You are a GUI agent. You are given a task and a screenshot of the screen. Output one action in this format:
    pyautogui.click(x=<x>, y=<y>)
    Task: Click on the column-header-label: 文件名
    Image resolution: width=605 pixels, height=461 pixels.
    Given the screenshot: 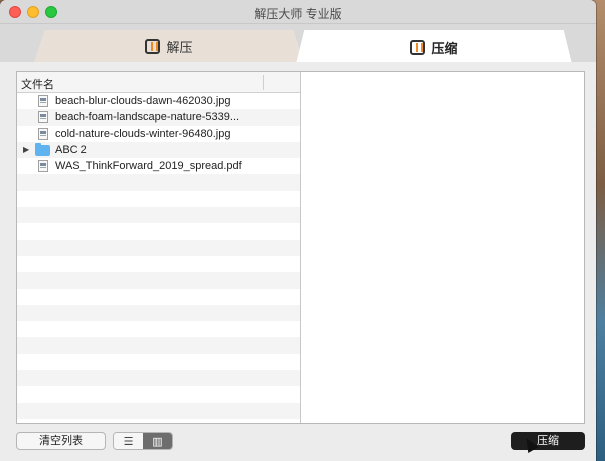 What is the action you would take?
    pyautogui.click(x=37, y=85)
    